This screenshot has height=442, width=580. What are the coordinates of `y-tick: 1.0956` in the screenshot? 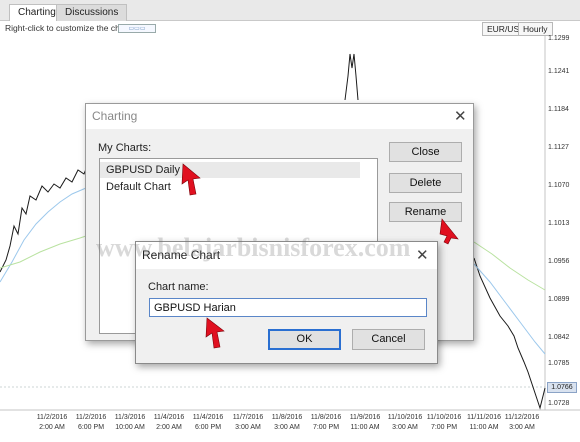 It's located at (559, 261).